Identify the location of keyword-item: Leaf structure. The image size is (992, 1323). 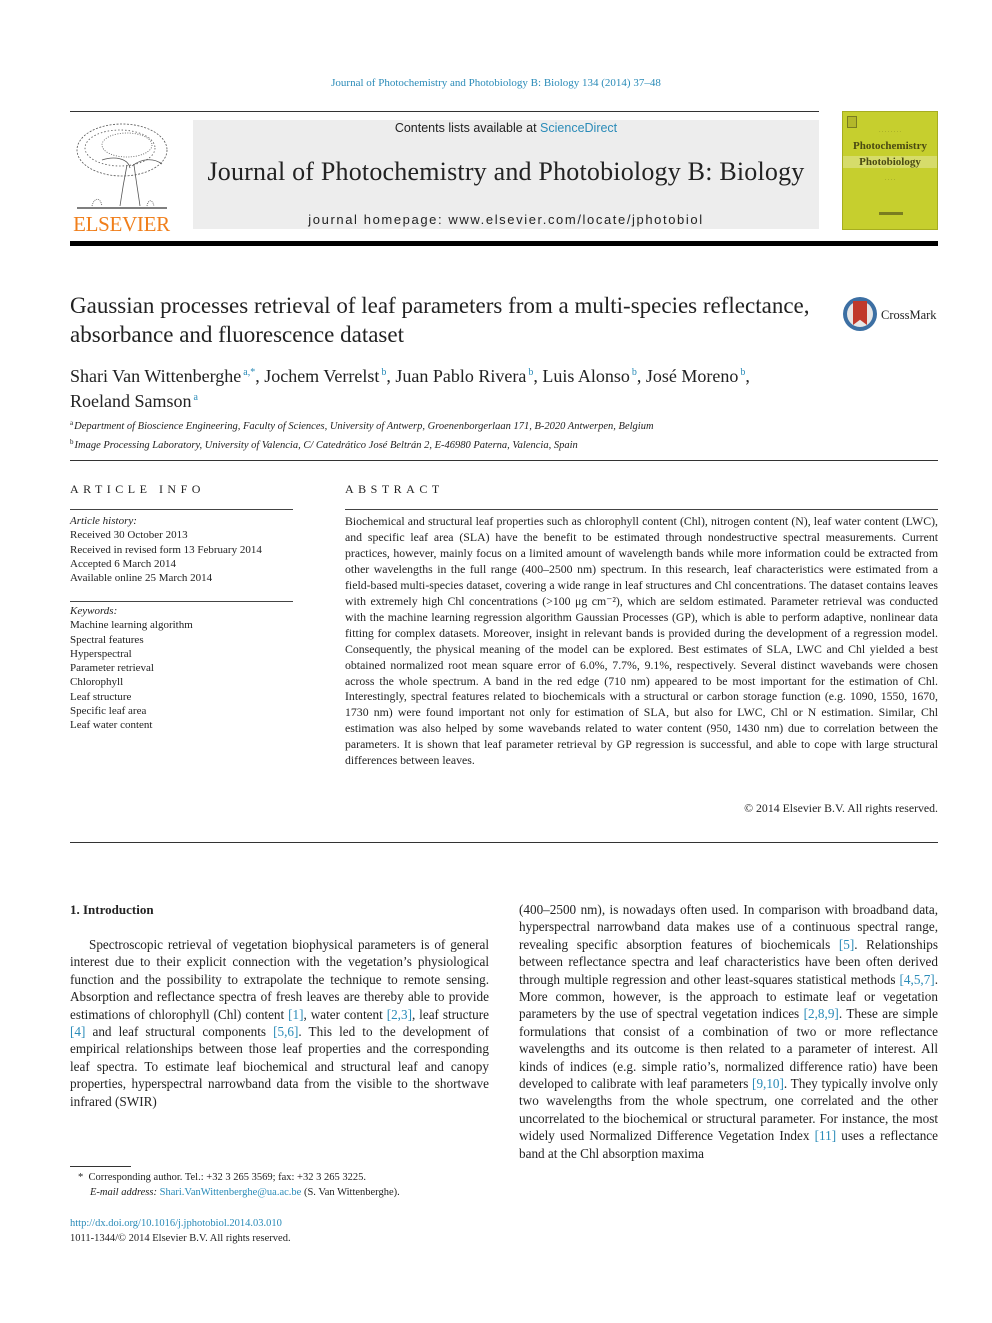
(101, 696).